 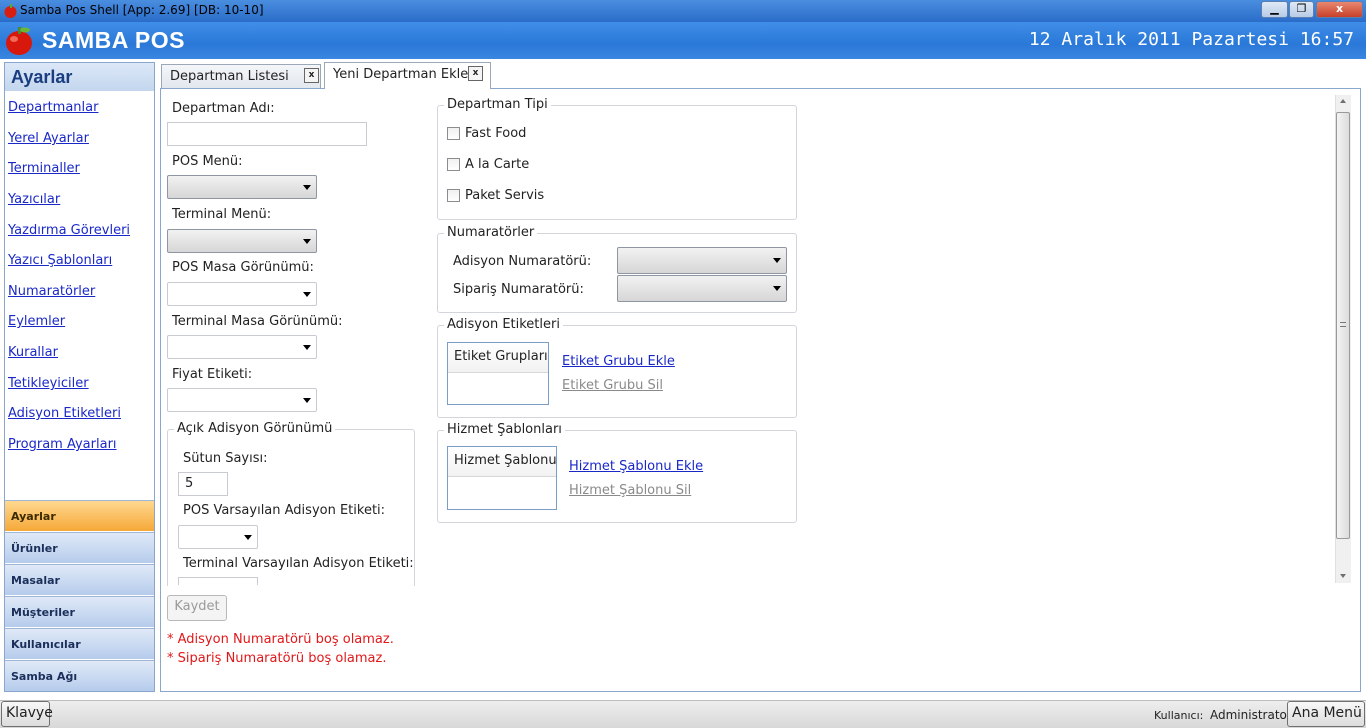 I want to click on pos-menu-select, so click(x=242, y=187).